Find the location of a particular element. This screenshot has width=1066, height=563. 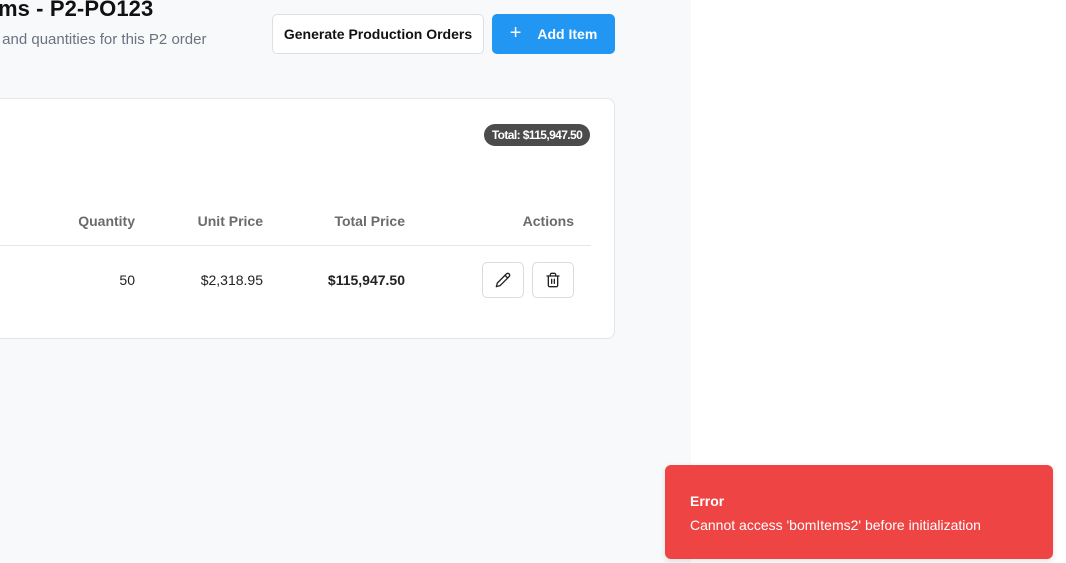

delete-item-button is located at coordinates (553, 280).